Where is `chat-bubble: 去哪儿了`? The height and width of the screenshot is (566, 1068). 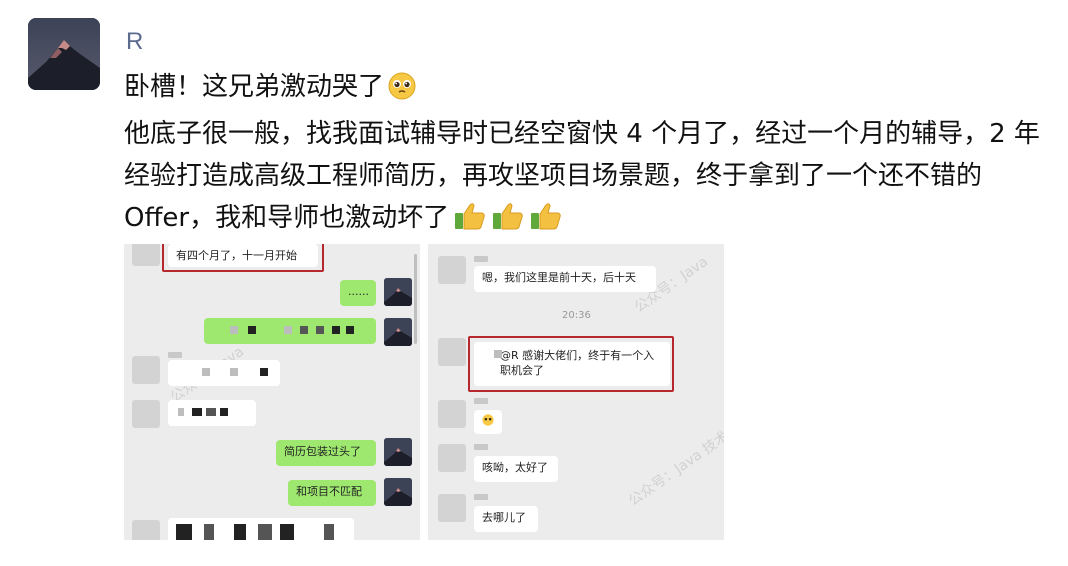
chat-bubble: 去哪儿了 is located at coordinates (506, 519).